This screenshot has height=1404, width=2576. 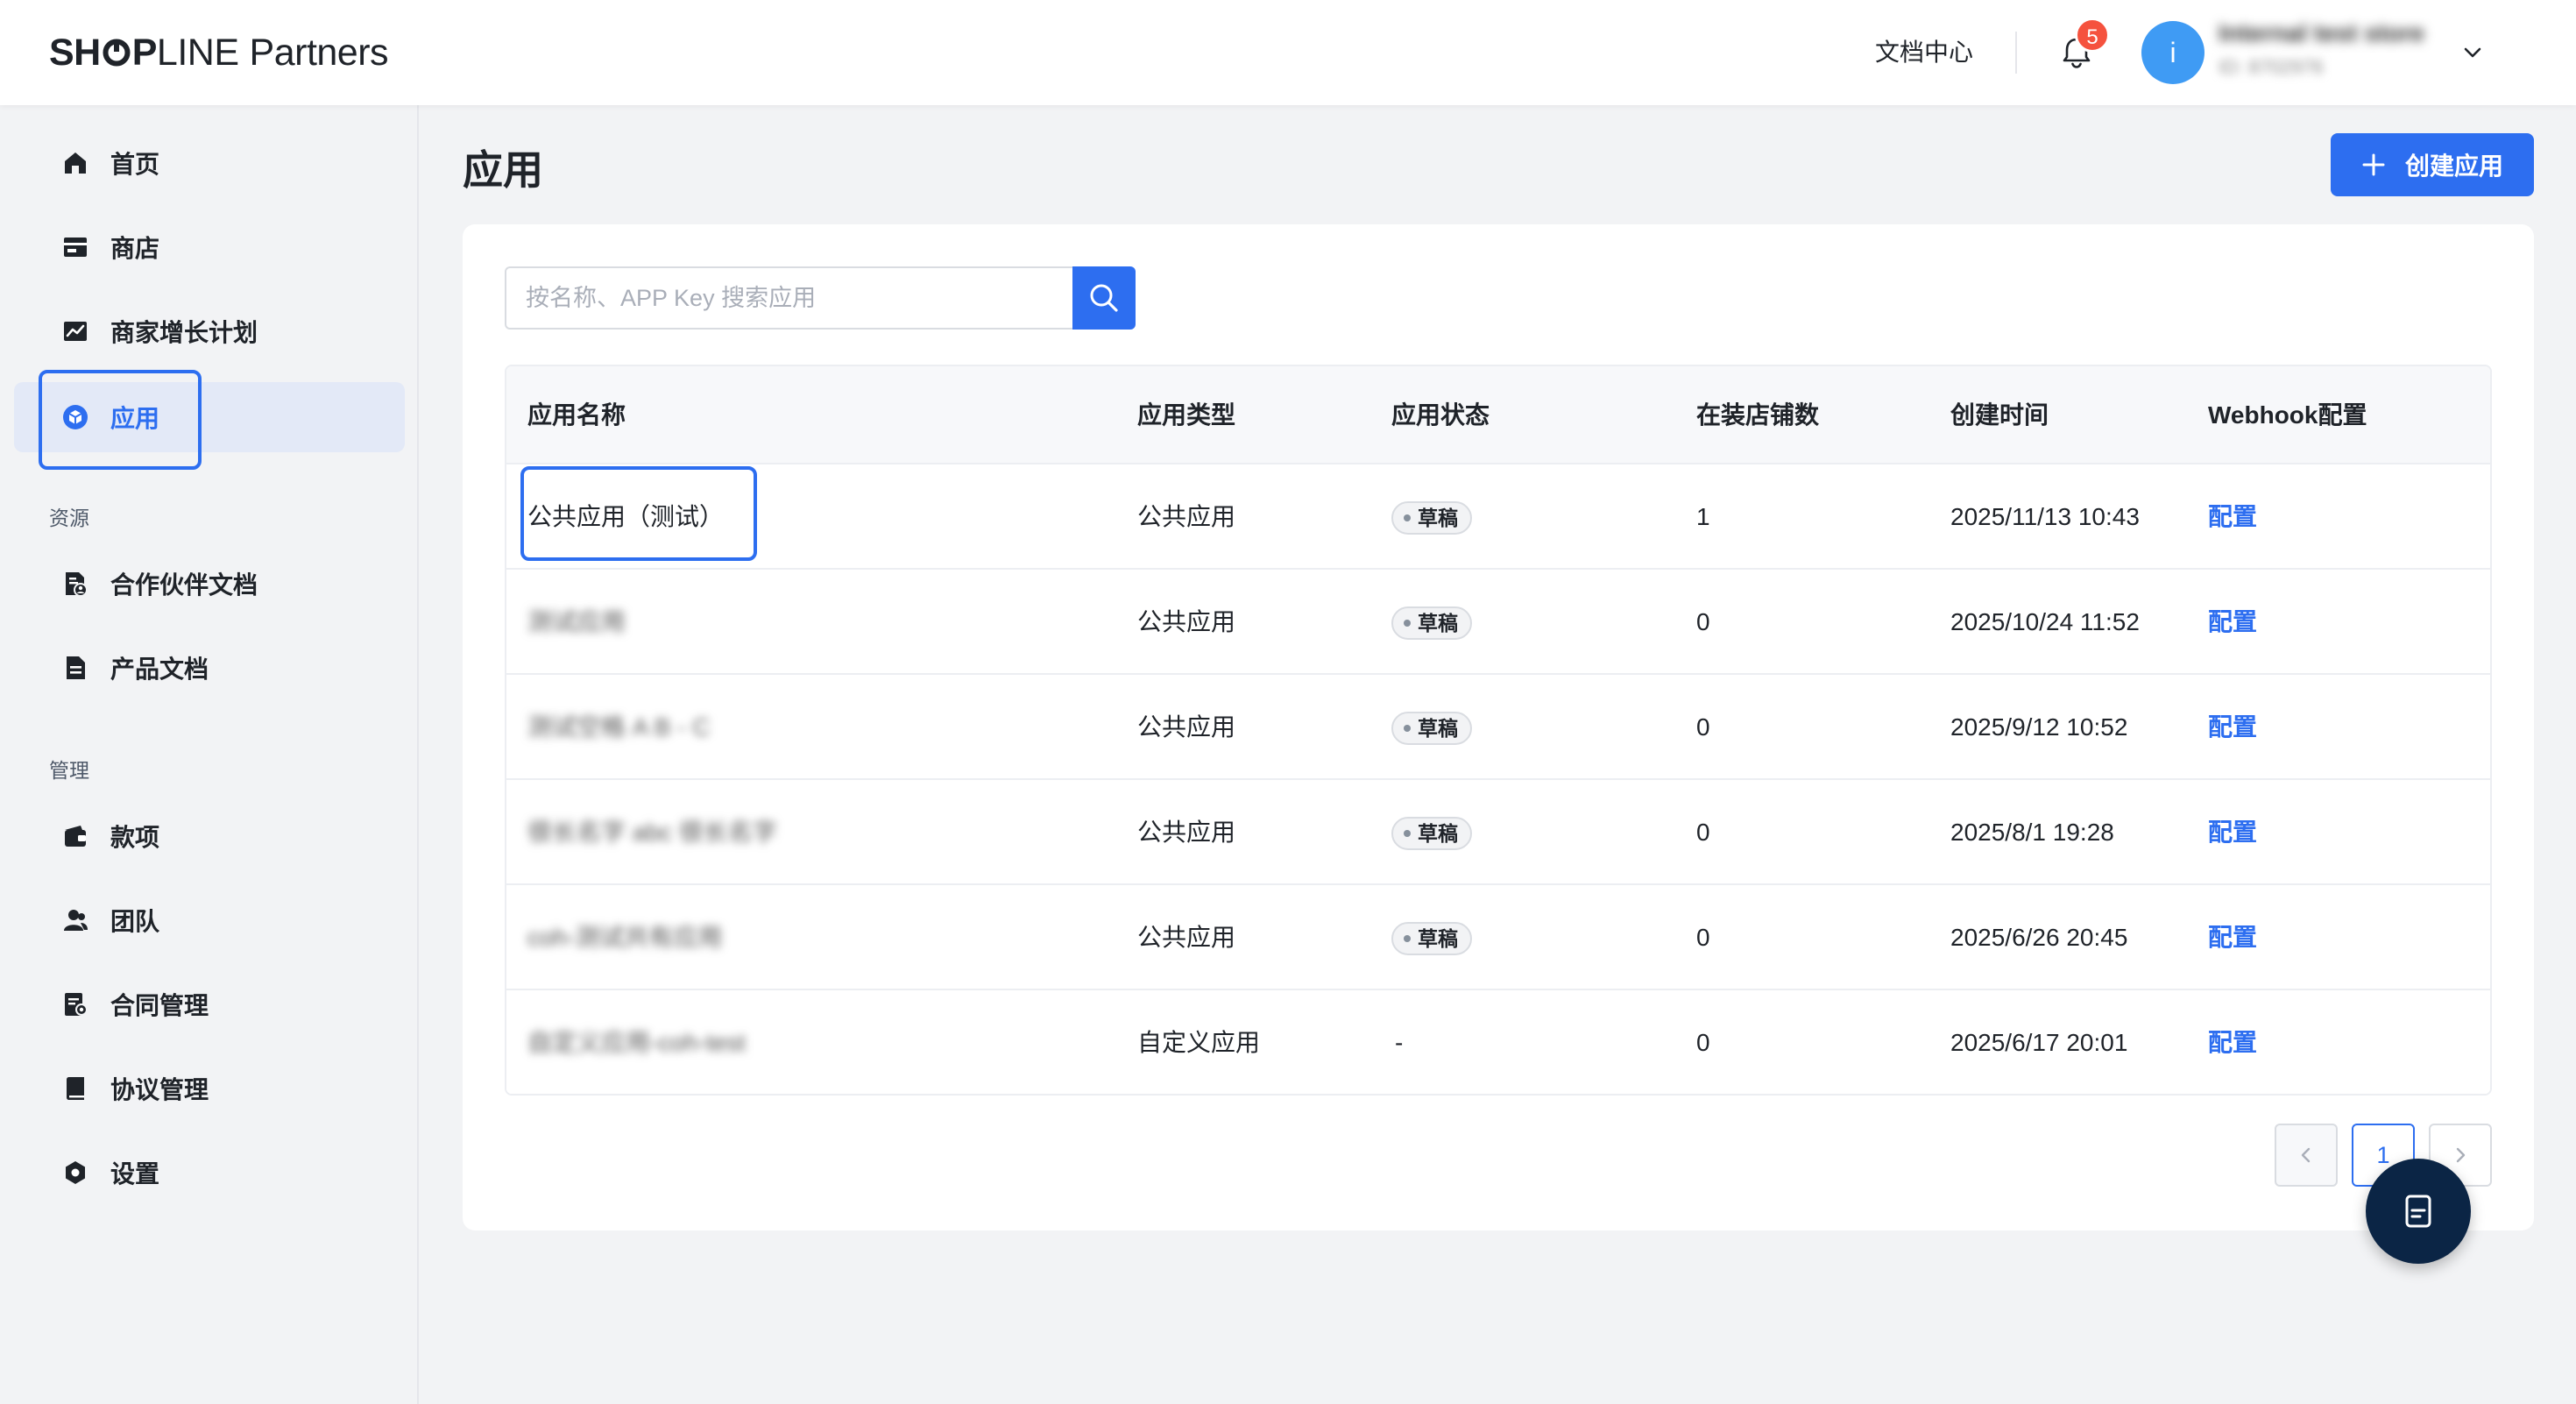 What do you see at coordinates (75, 583) in the screenshot?
I see `partner-doc-icon` at bounding box center [75, 583].